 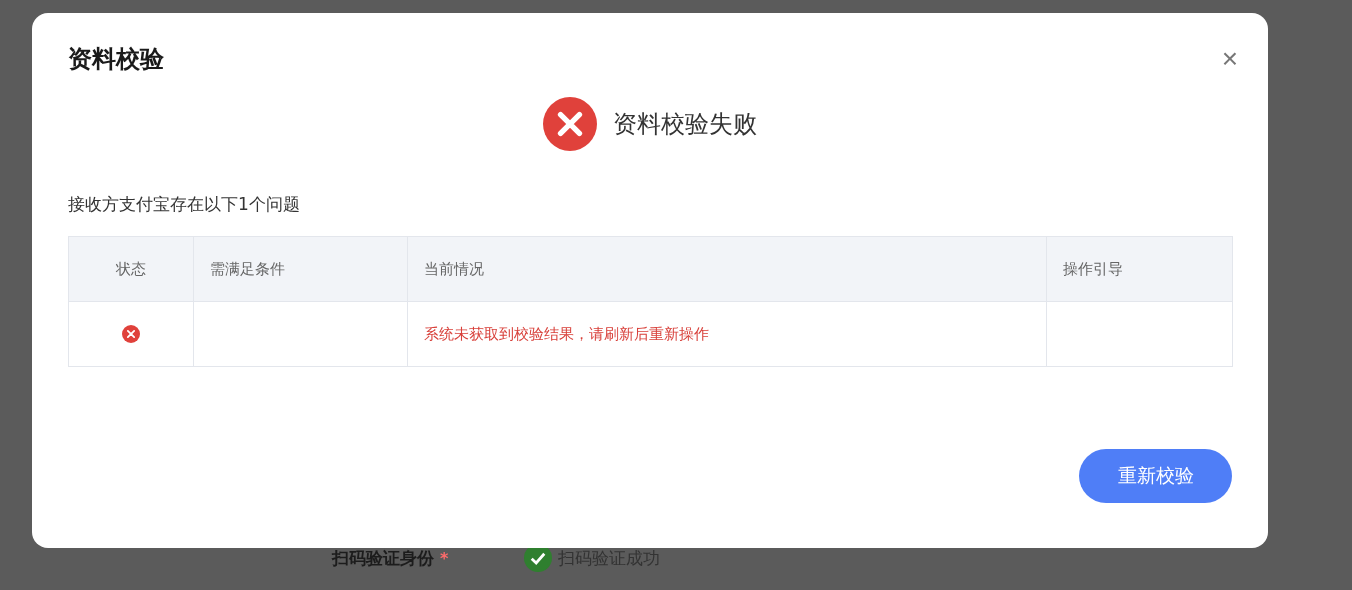 What do you see at coordinates (383, 558) in the screenshot?
I see `field-label: 扫码验证身份` at bounding box center [383, 558].